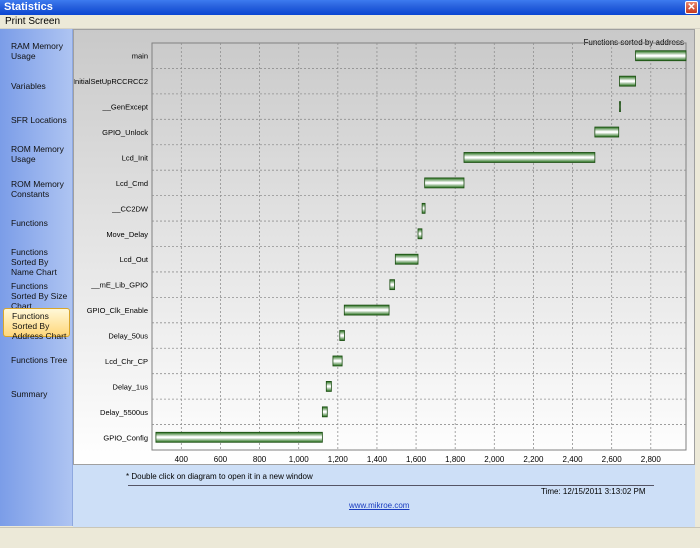  I want to click on close-button: ✕, so click(691, 7).